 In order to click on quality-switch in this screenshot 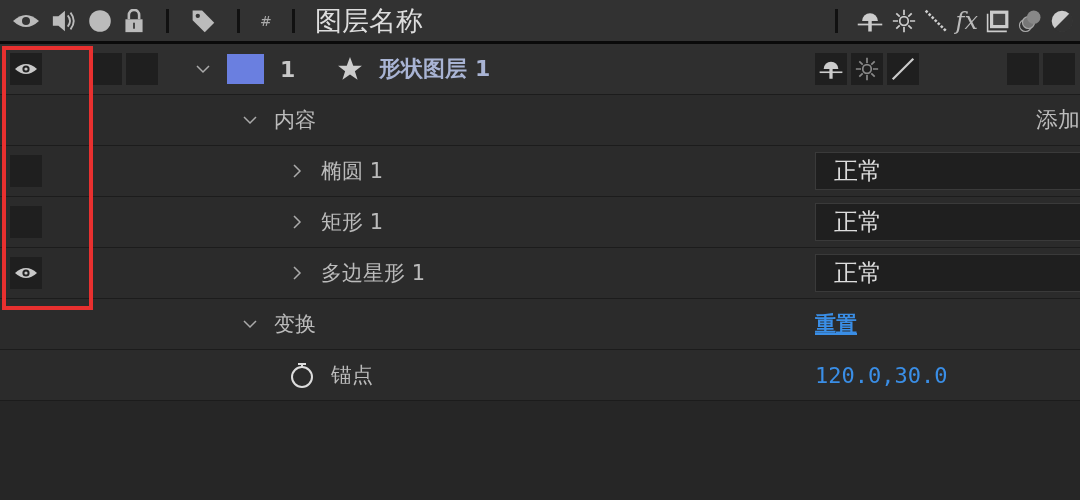, I will do `click(903, 69)`.